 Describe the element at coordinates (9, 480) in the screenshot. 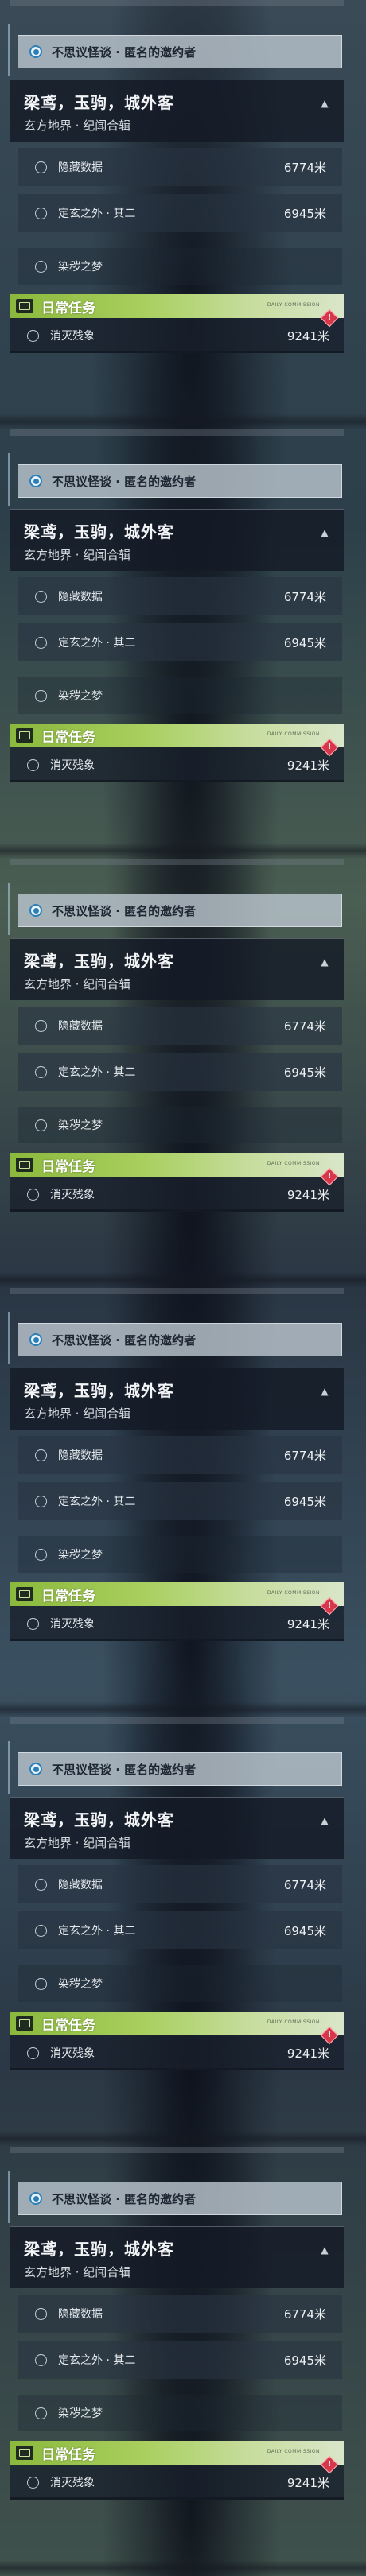

I see `selection-indicator-line` at that location.